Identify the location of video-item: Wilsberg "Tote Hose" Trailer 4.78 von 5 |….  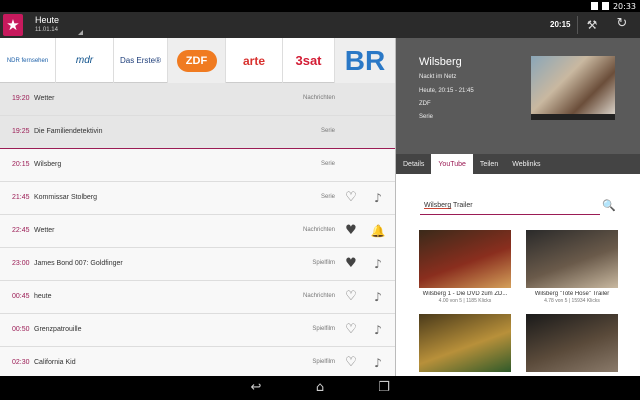
(572, 267).